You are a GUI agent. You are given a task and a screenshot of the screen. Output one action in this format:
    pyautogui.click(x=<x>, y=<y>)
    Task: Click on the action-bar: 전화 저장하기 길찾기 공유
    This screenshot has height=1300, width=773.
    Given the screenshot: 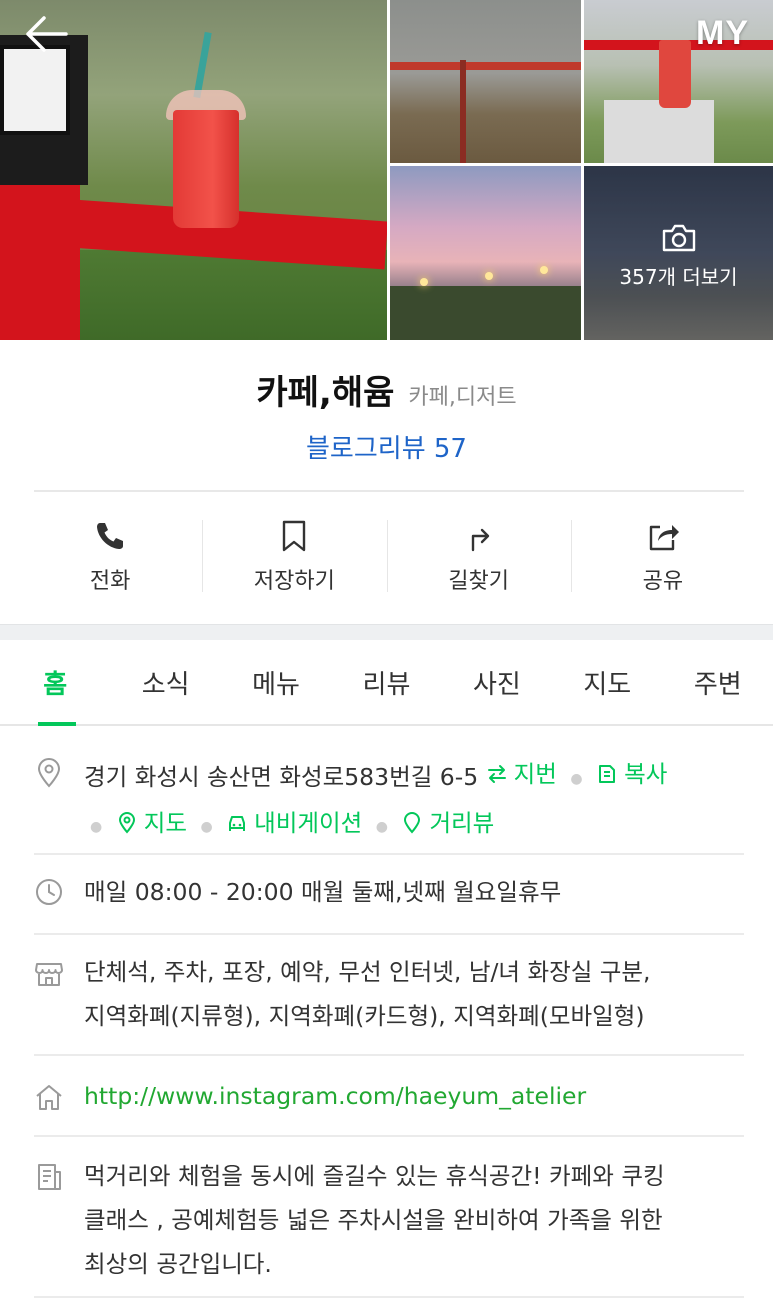 What is the action you would take?
    pyautogui.click(x=386, y=557)
    